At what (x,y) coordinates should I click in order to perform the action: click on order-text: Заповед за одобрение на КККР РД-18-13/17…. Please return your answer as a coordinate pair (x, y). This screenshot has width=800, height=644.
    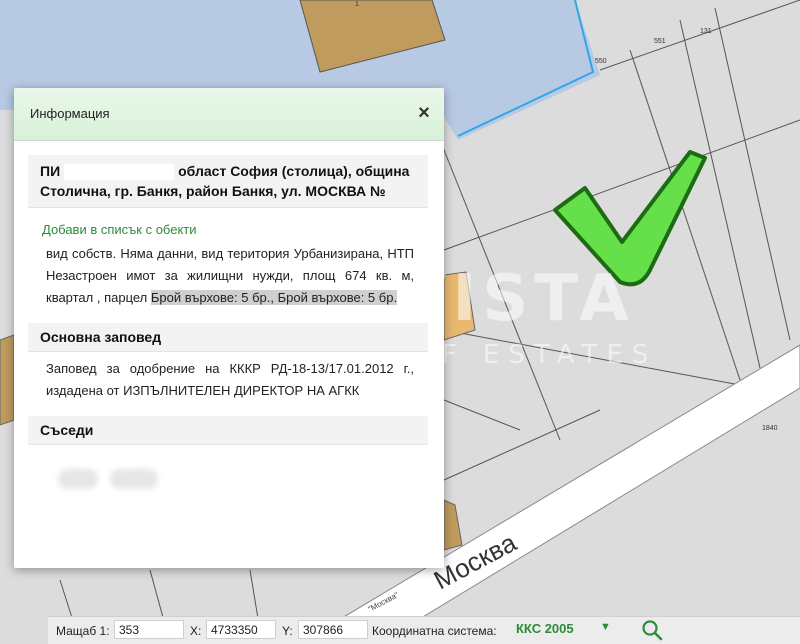
    Looking at the image, I should click on (230, 379).